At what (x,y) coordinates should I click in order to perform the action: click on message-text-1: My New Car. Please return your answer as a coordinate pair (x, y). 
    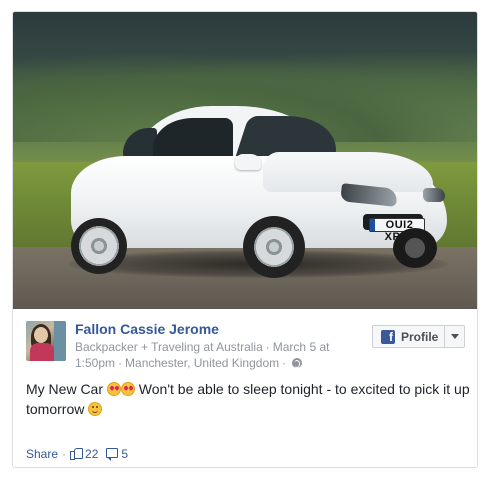
    Looking at the image, I should click on (65, 389).